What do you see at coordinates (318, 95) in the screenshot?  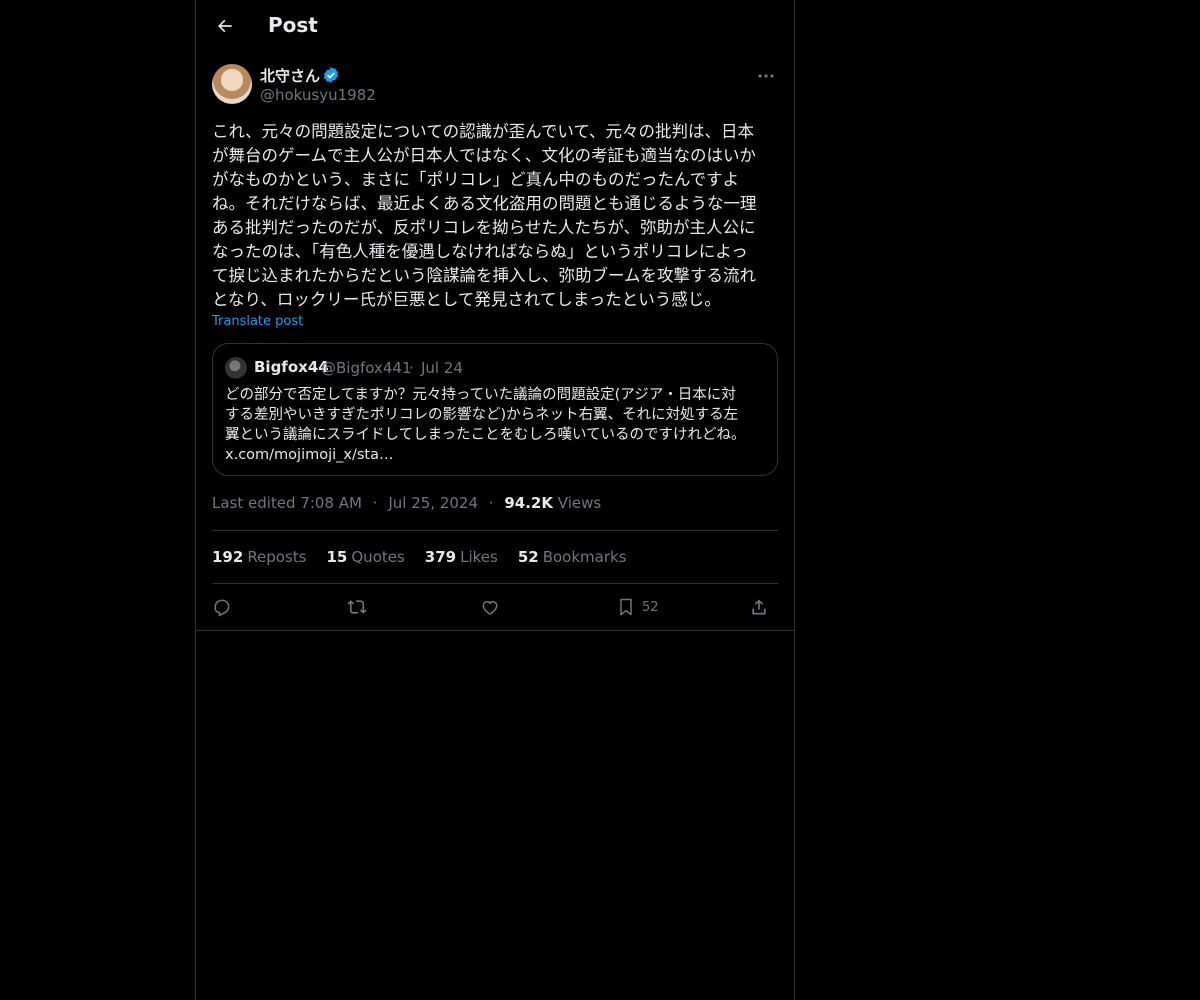 I see `author-handle: @hokusyu1982` at bounding box center [318, 95].